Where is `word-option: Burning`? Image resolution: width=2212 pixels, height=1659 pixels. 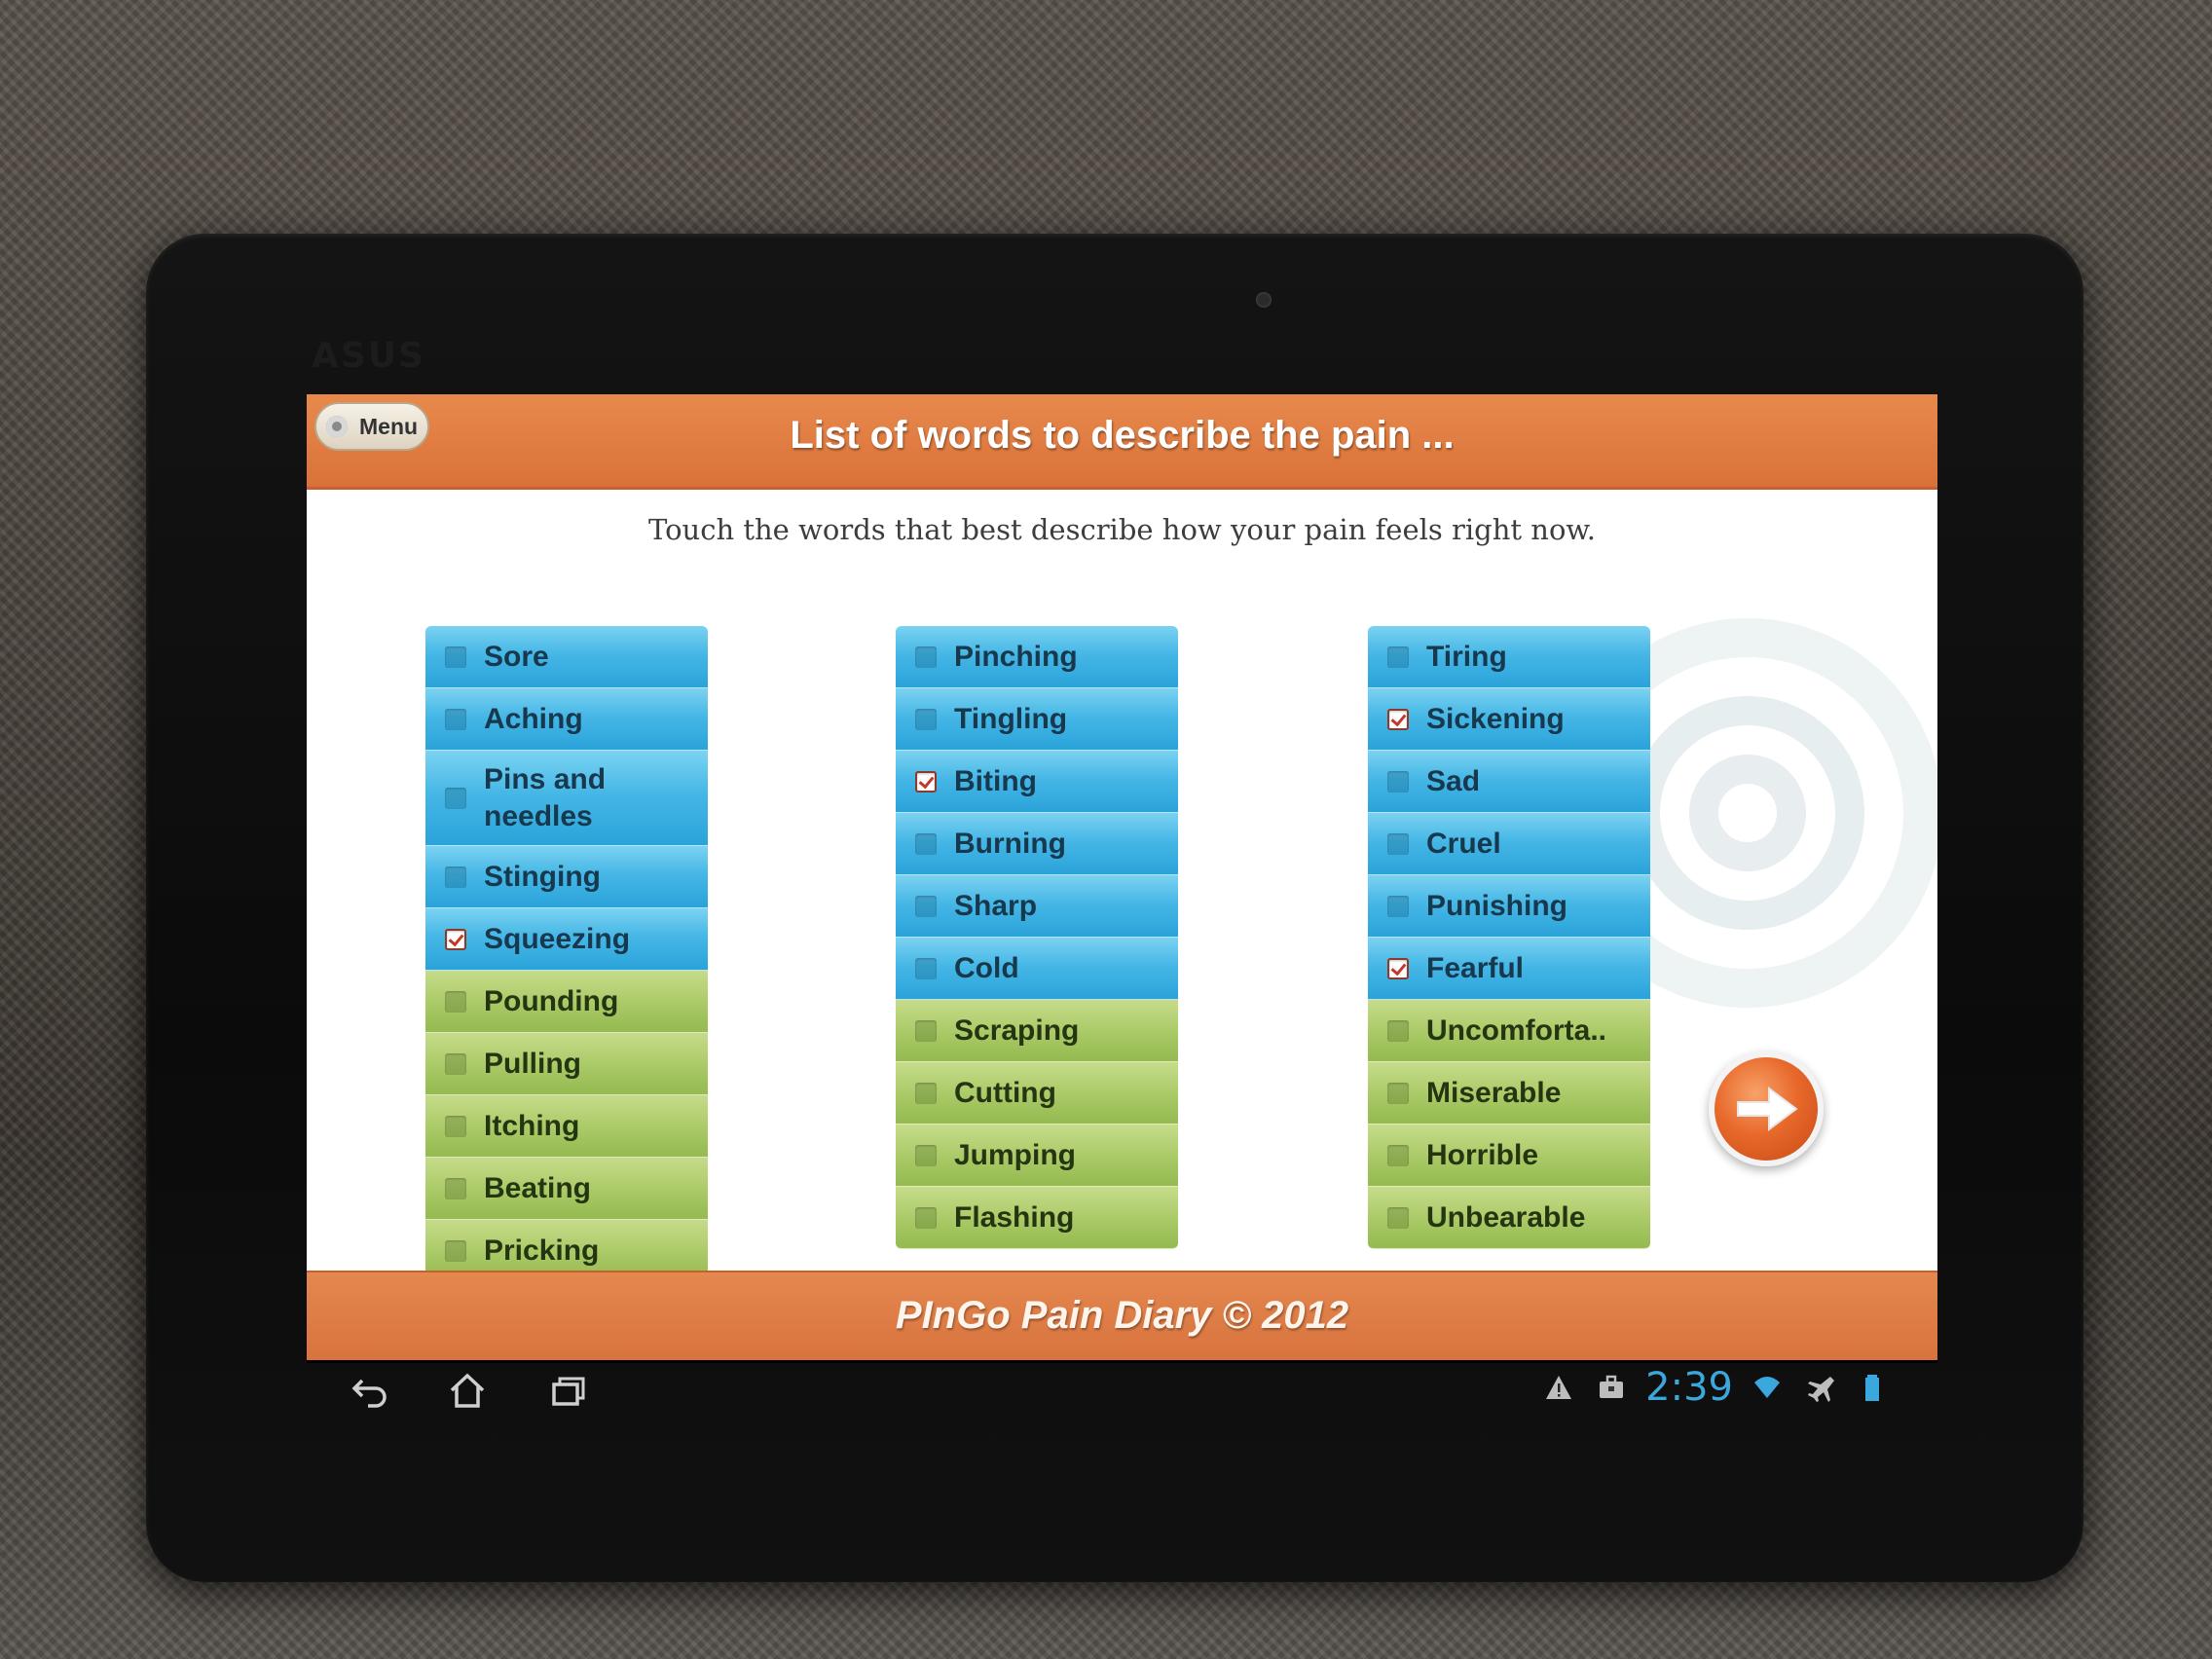
word-option: Burning is located at coordinates (1037, 844).